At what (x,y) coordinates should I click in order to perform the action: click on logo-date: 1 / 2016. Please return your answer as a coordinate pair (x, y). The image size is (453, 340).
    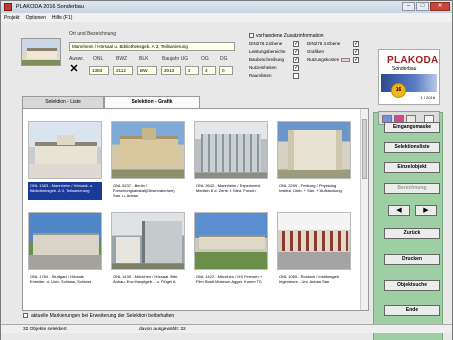
    Looking at the image, I should click on (427, 97).